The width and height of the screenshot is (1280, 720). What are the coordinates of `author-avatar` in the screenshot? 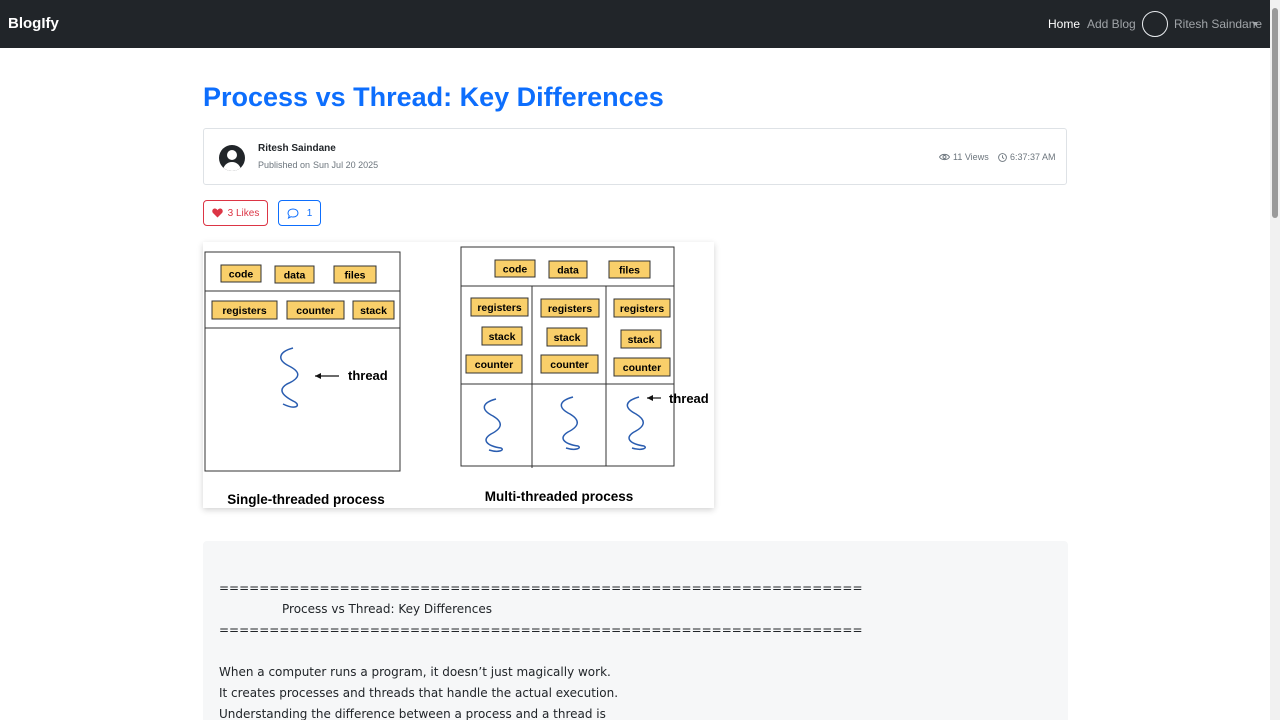 It's located at (232, 158).